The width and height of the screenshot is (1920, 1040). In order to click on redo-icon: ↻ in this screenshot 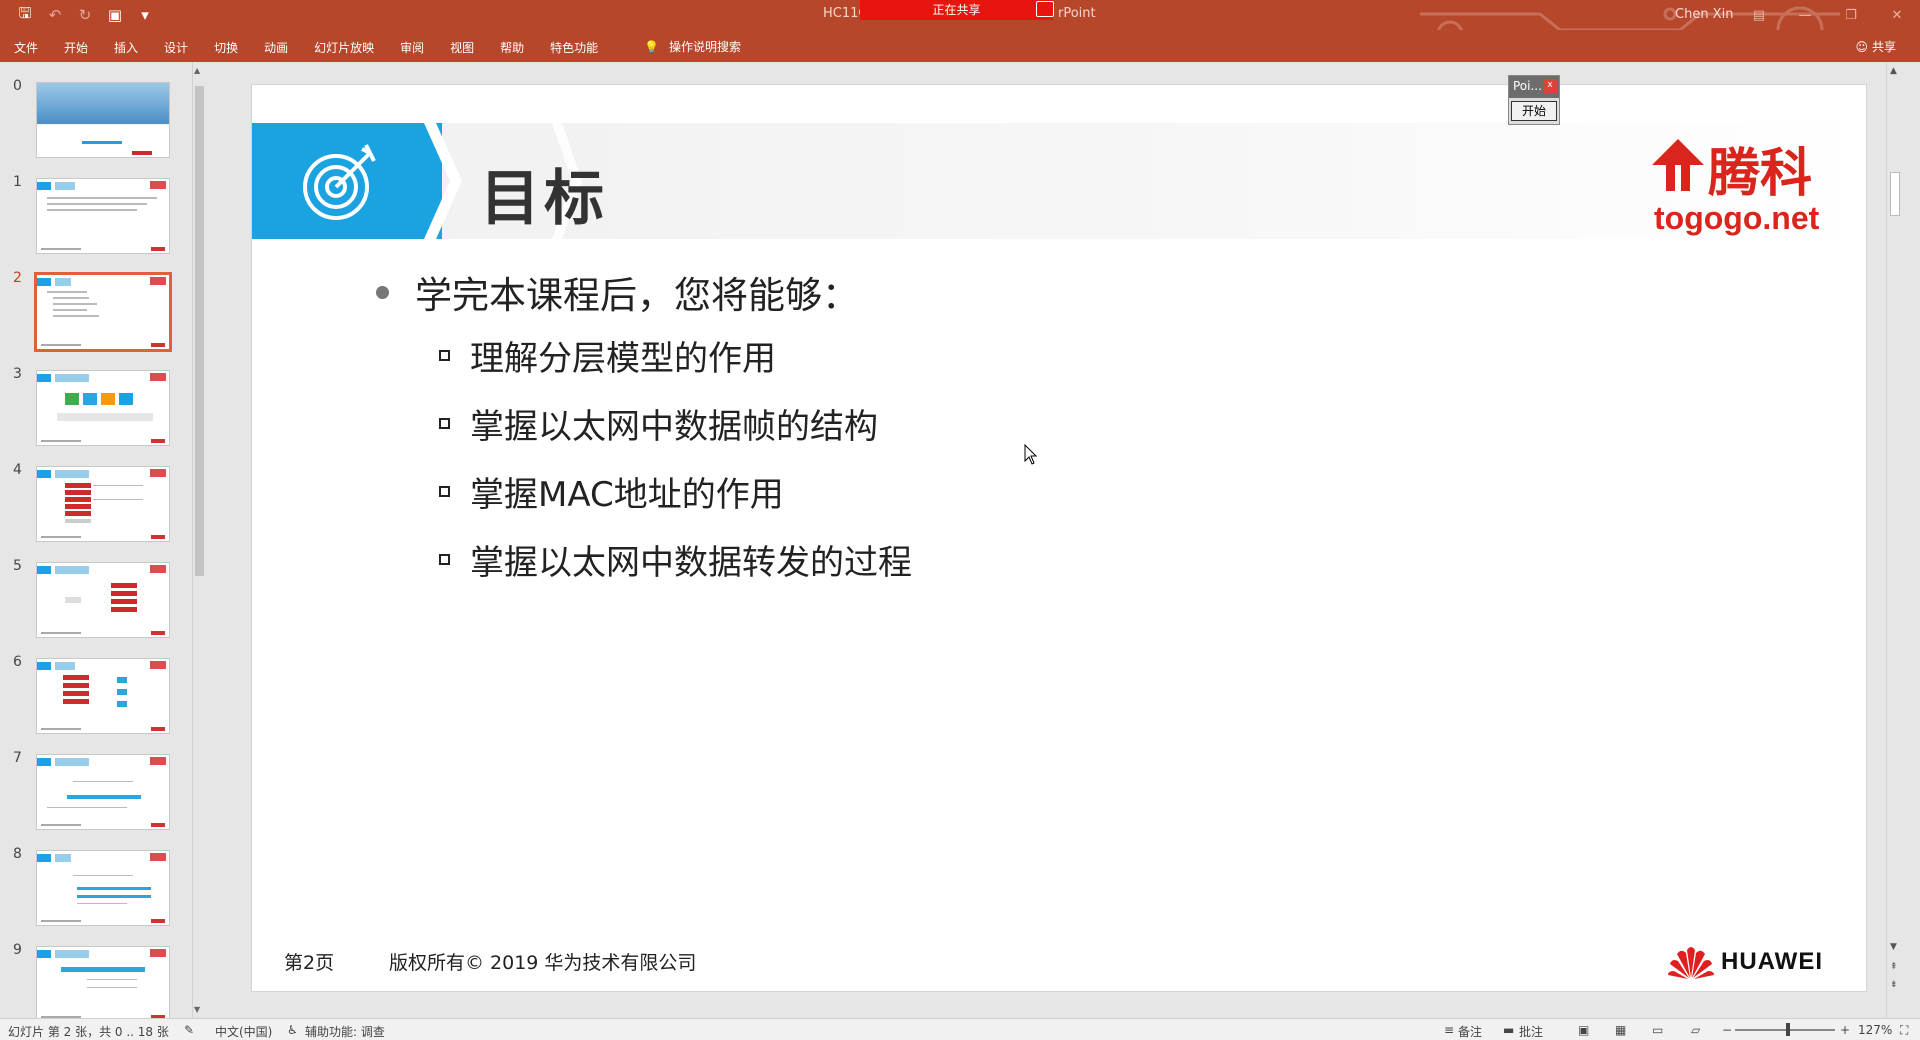, I will do `click(85, 15)`.